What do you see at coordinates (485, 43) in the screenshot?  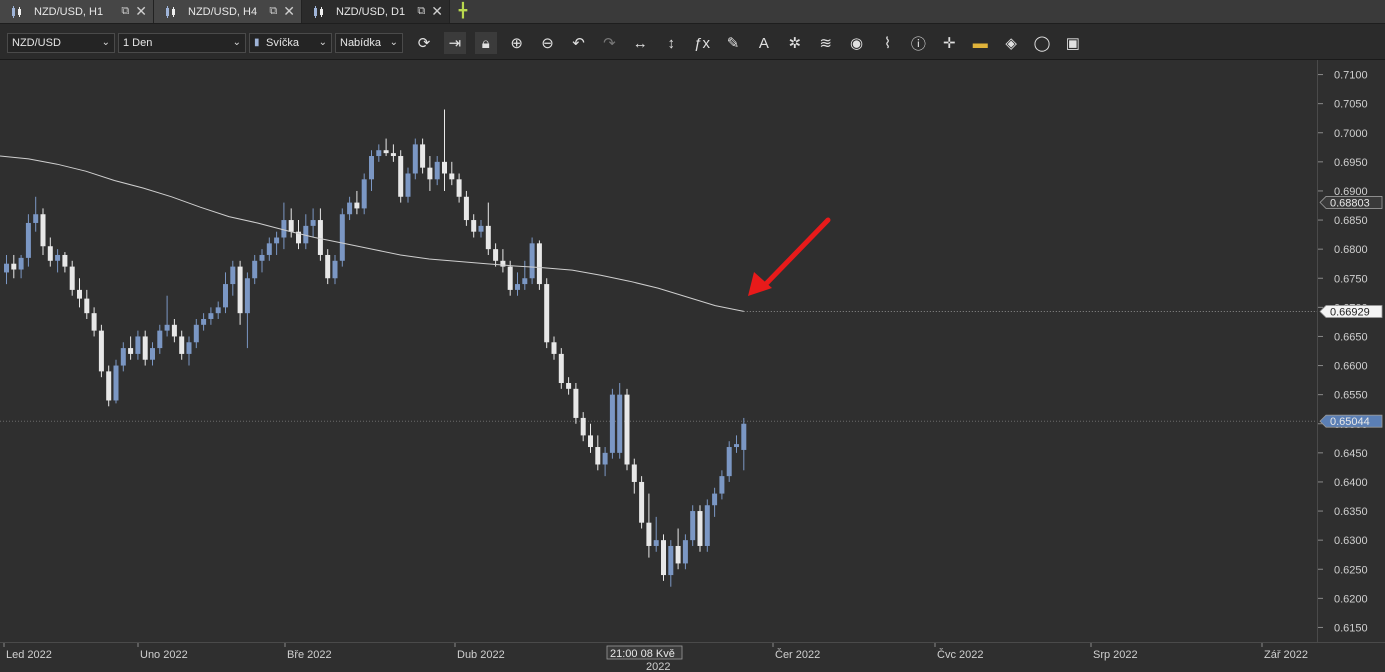 I see `lock-icon: 🔒︎` at bounding box center [485, 43].